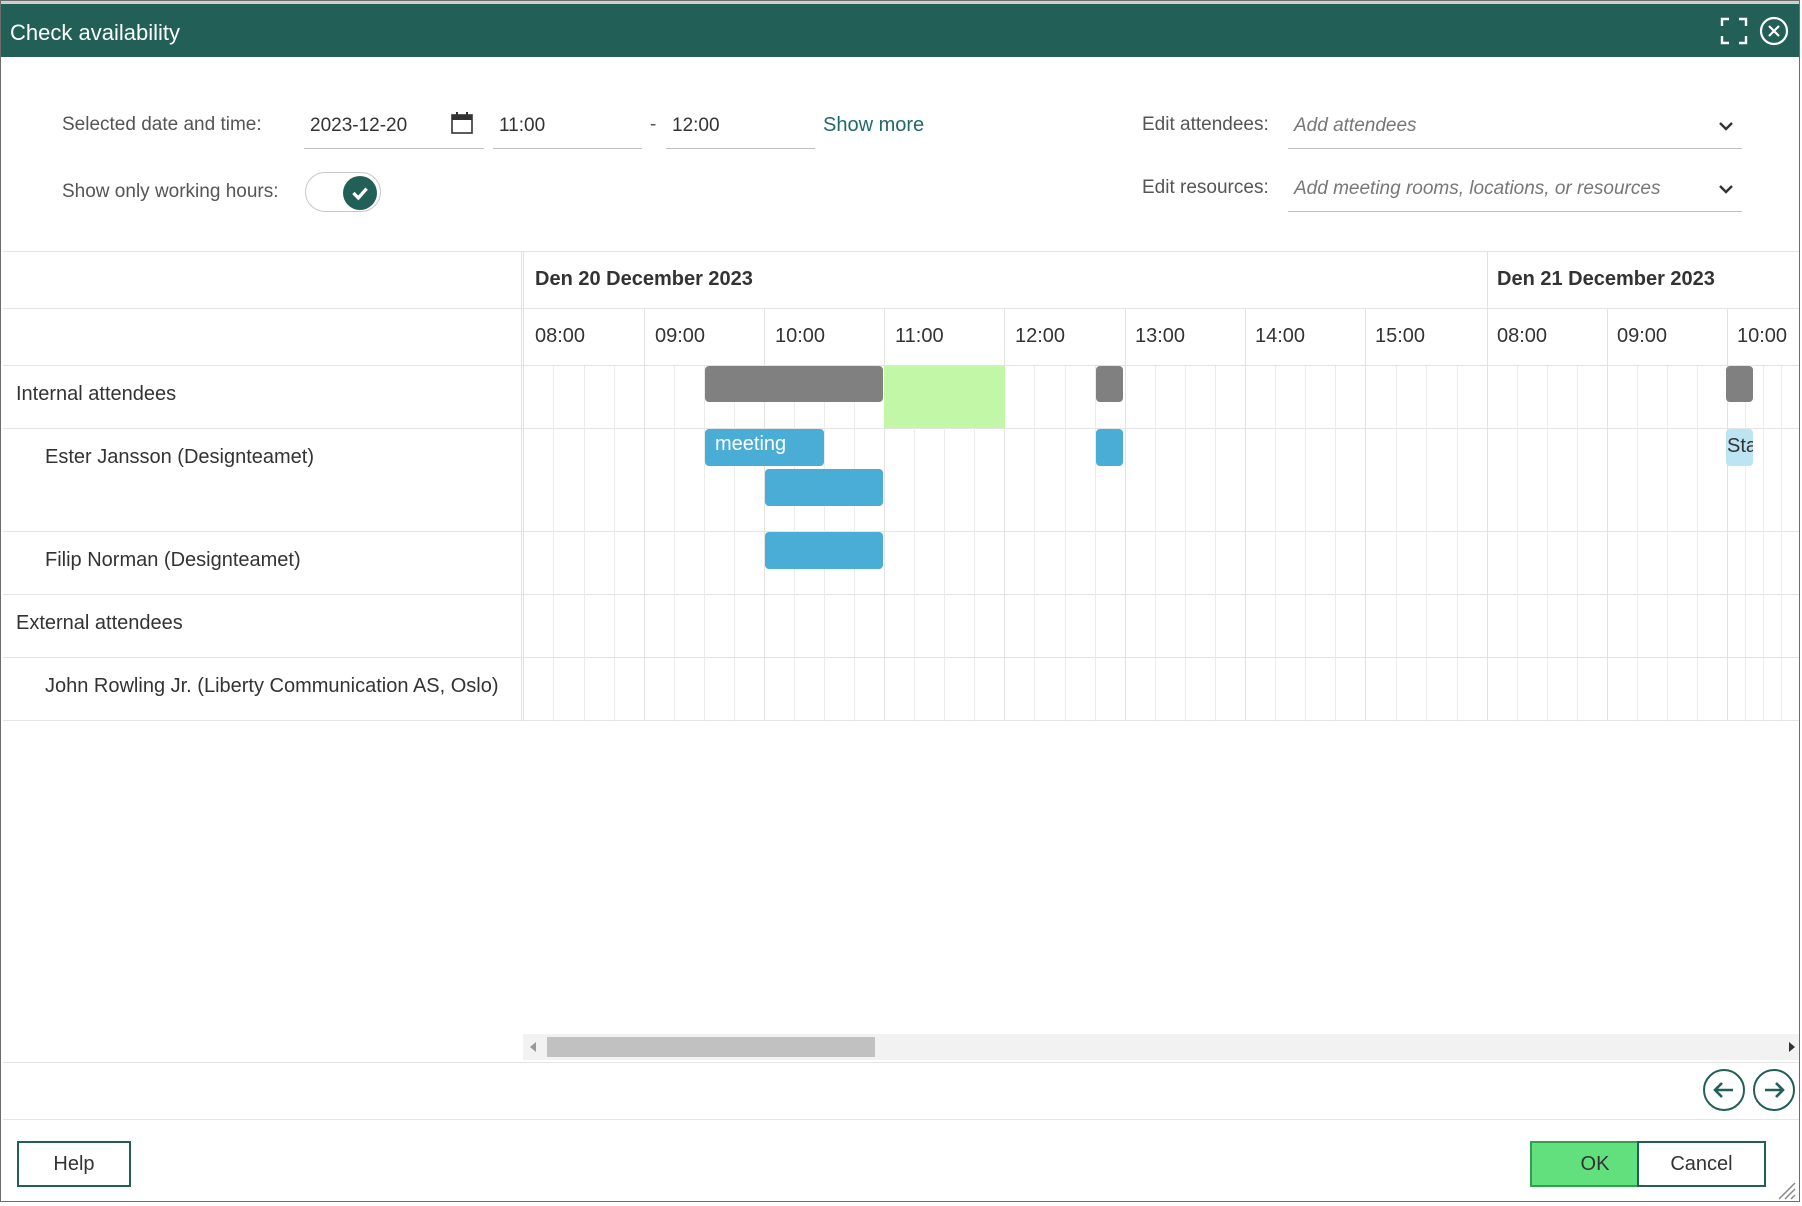  What do you see at coordinates (1774, 1090) in the screenshot?
I see `next-arrow-icon` at bounding box center [1774, 1090].